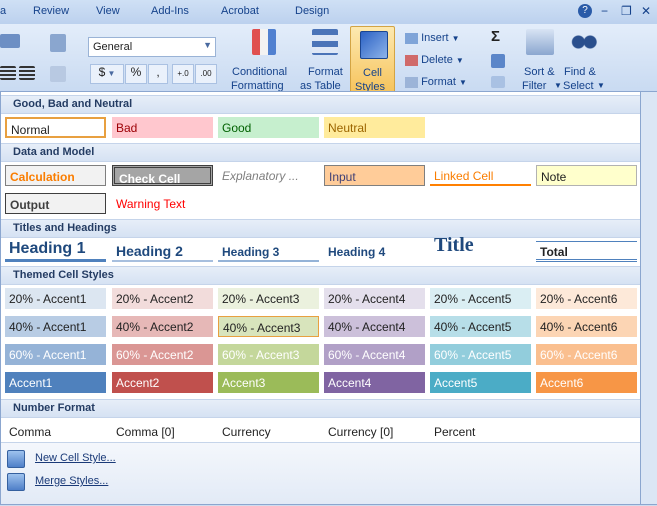 The height and width of the screenshot is (506, 657). I want to click on percent-style-button: %, so click(136, 74).